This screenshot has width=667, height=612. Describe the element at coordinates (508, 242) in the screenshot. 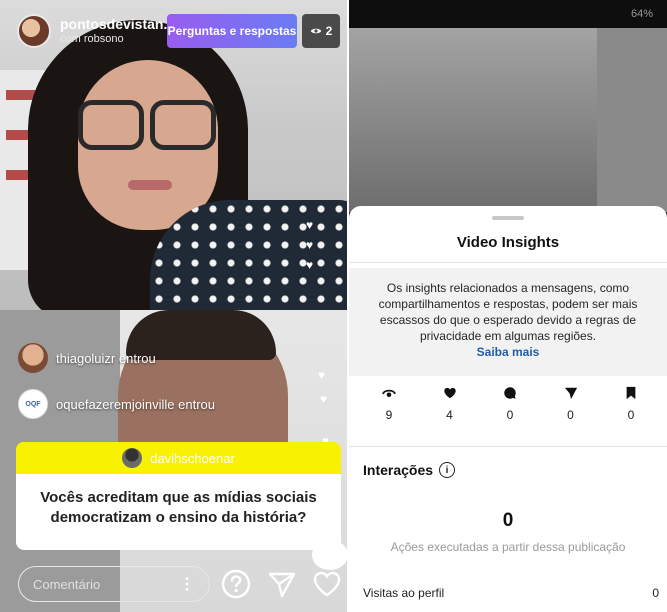

I see `sheet-title: Video Insights` at that location.